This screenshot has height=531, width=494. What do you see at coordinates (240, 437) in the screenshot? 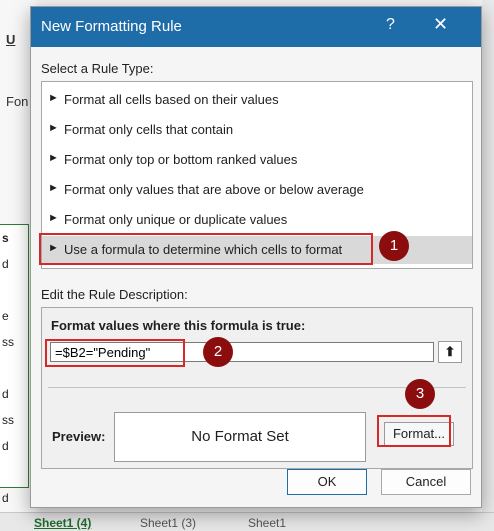
I see `format-preview: No Format Set` at bounding box center [240, 437].